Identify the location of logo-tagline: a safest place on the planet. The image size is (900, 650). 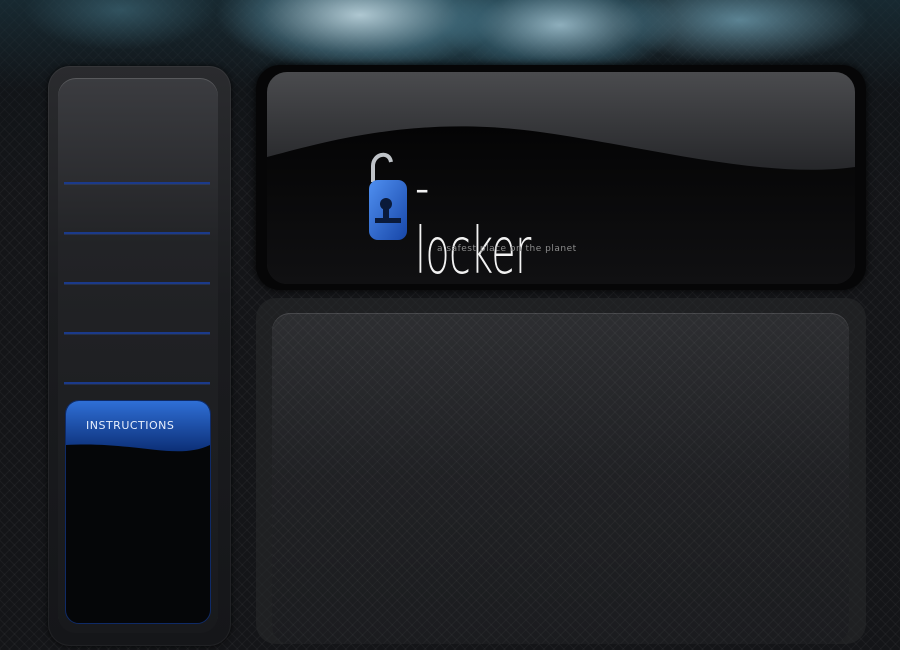
(507, 249).